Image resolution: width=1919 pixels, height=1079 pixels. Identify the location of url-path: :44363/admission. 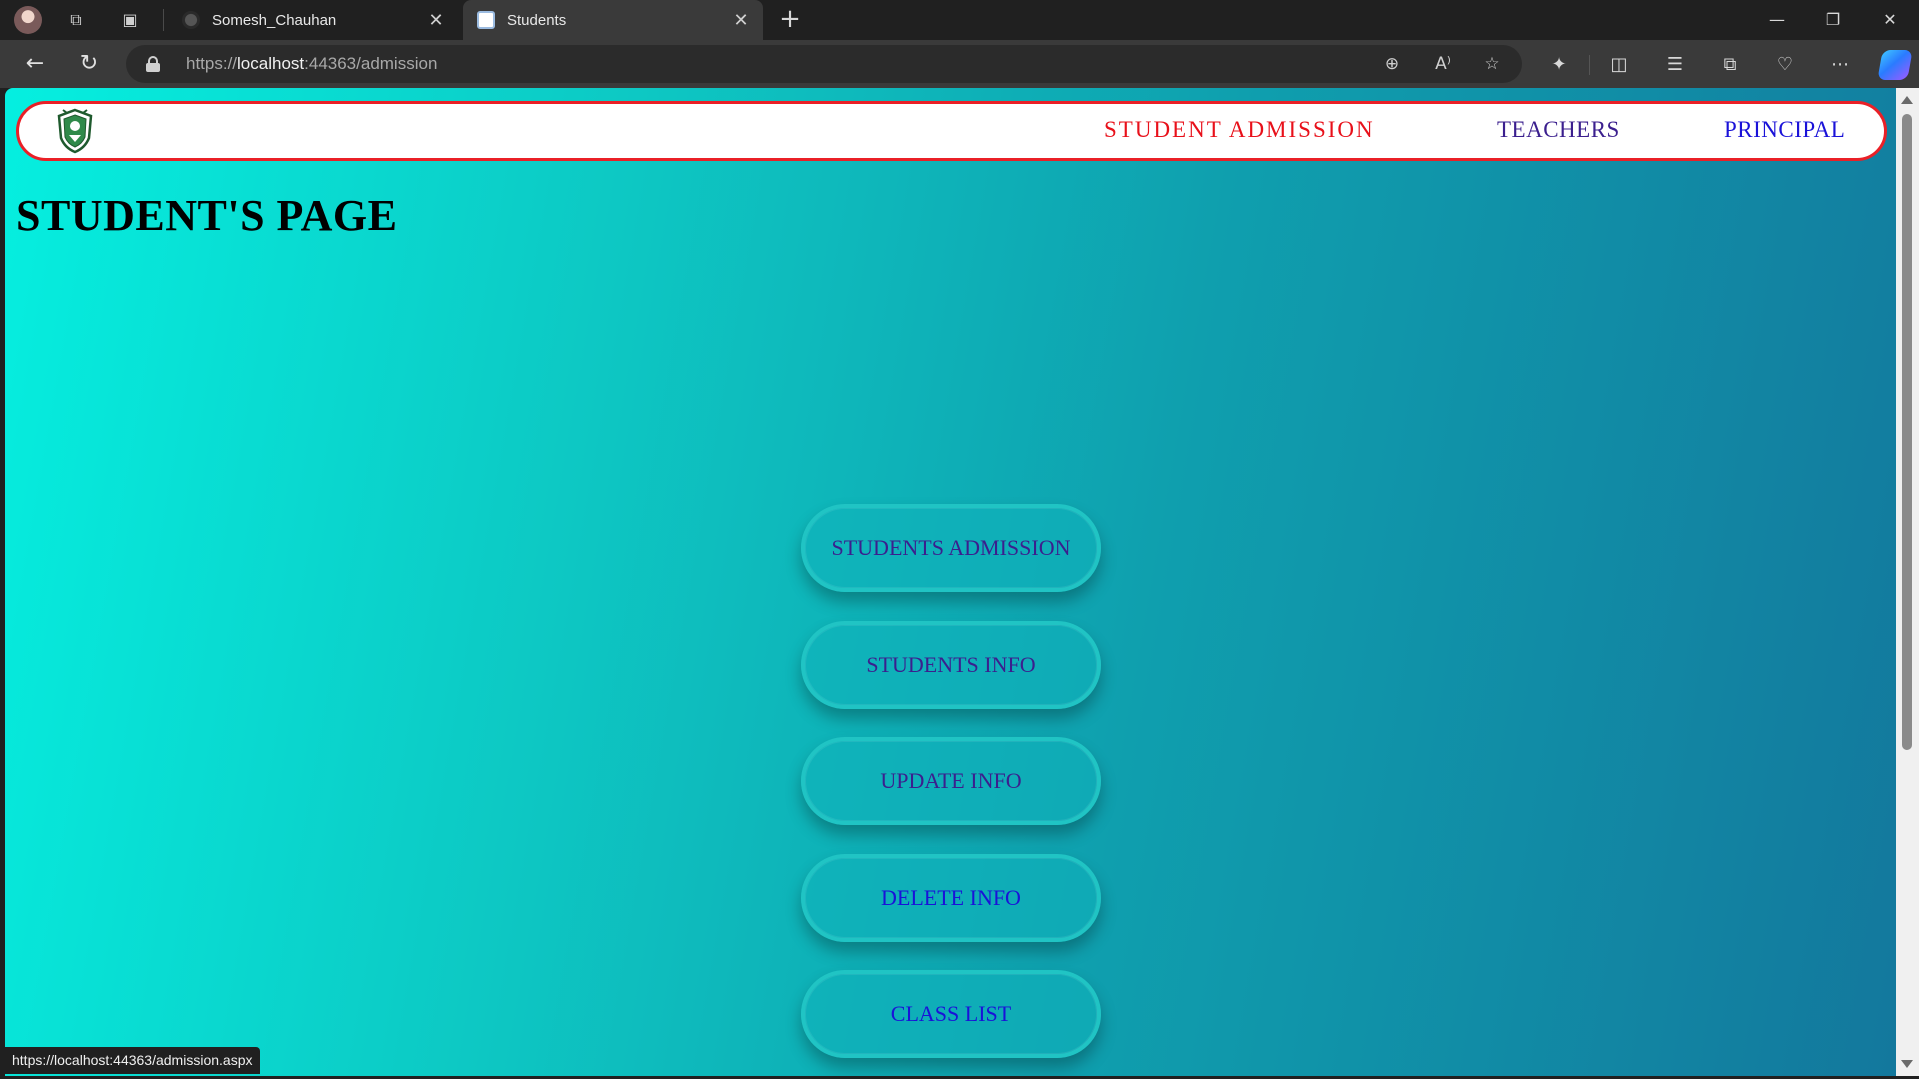
(371, 63).